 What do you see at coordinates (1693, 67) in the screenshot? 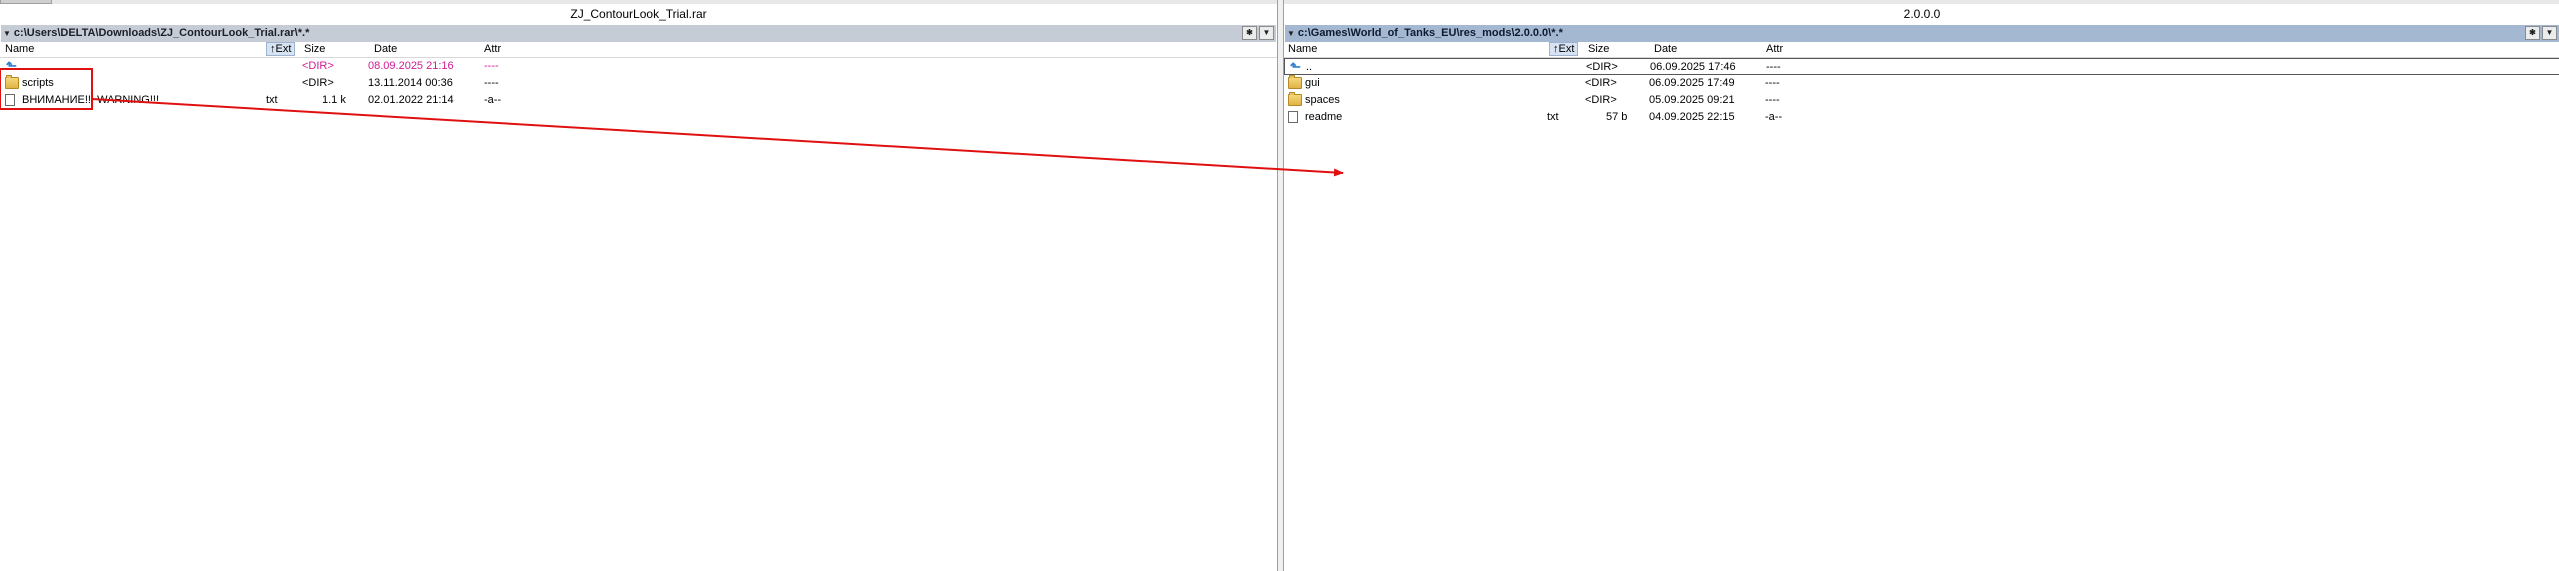
I see `file-date: 06.09.2025 17:46` at bounding box center [1693, 67].